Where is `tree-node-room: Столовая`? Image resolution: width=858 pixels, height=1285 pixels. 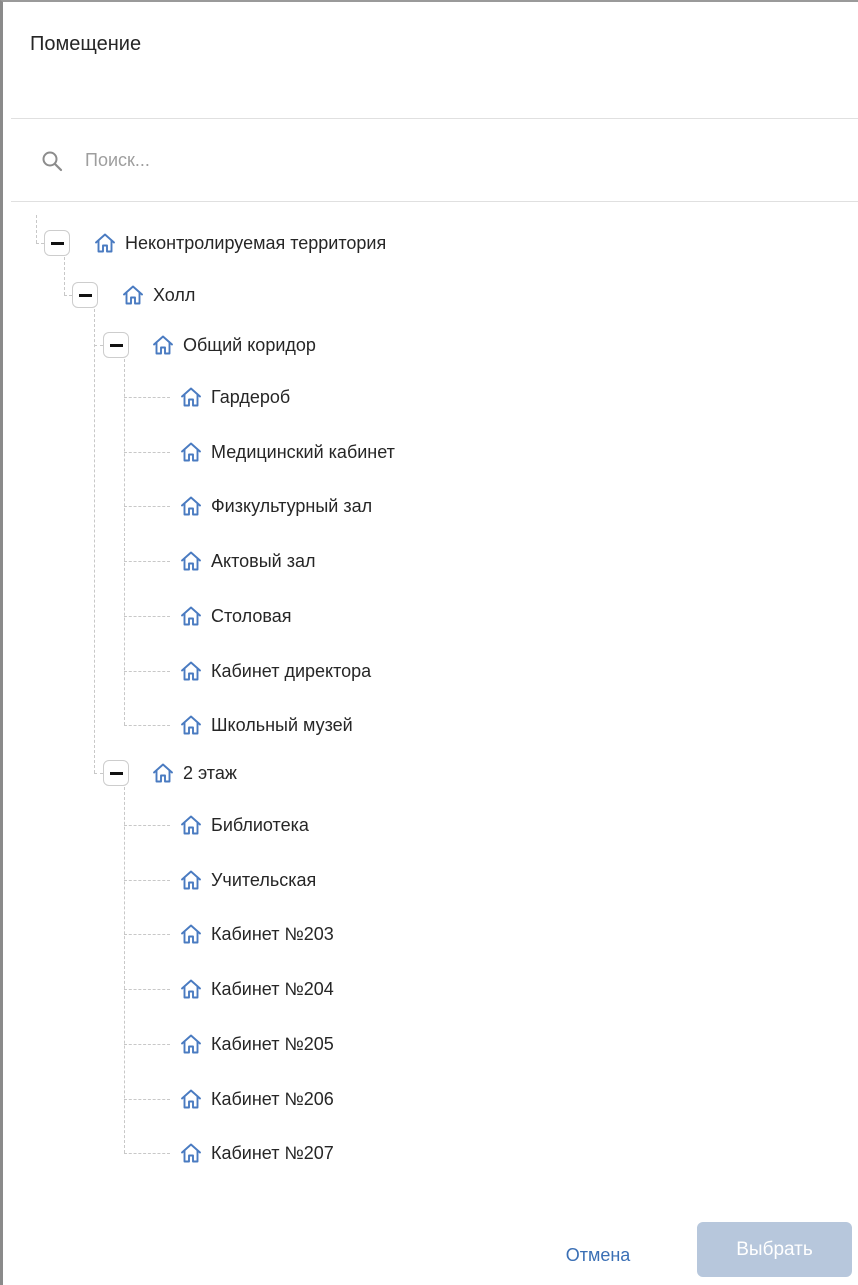
tree-node-room: Столовая is located at coordinates (235, 616).